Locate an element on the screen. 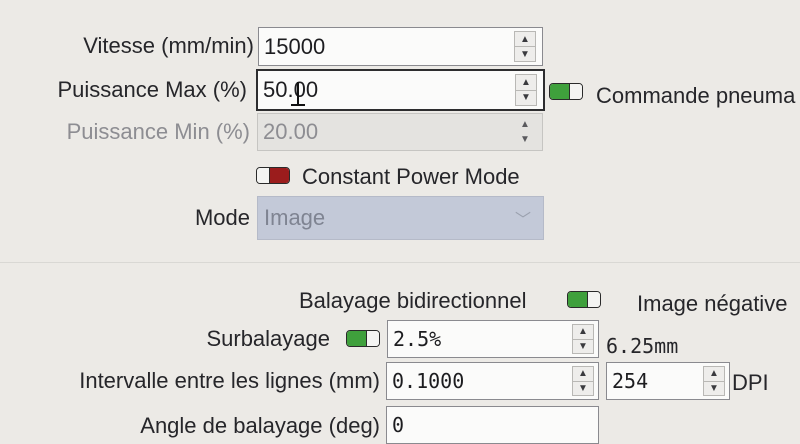 The width and height of the screenshot is (800, 444). power-max-label: Puissance Max (%) is located at coordinates (152, 89).